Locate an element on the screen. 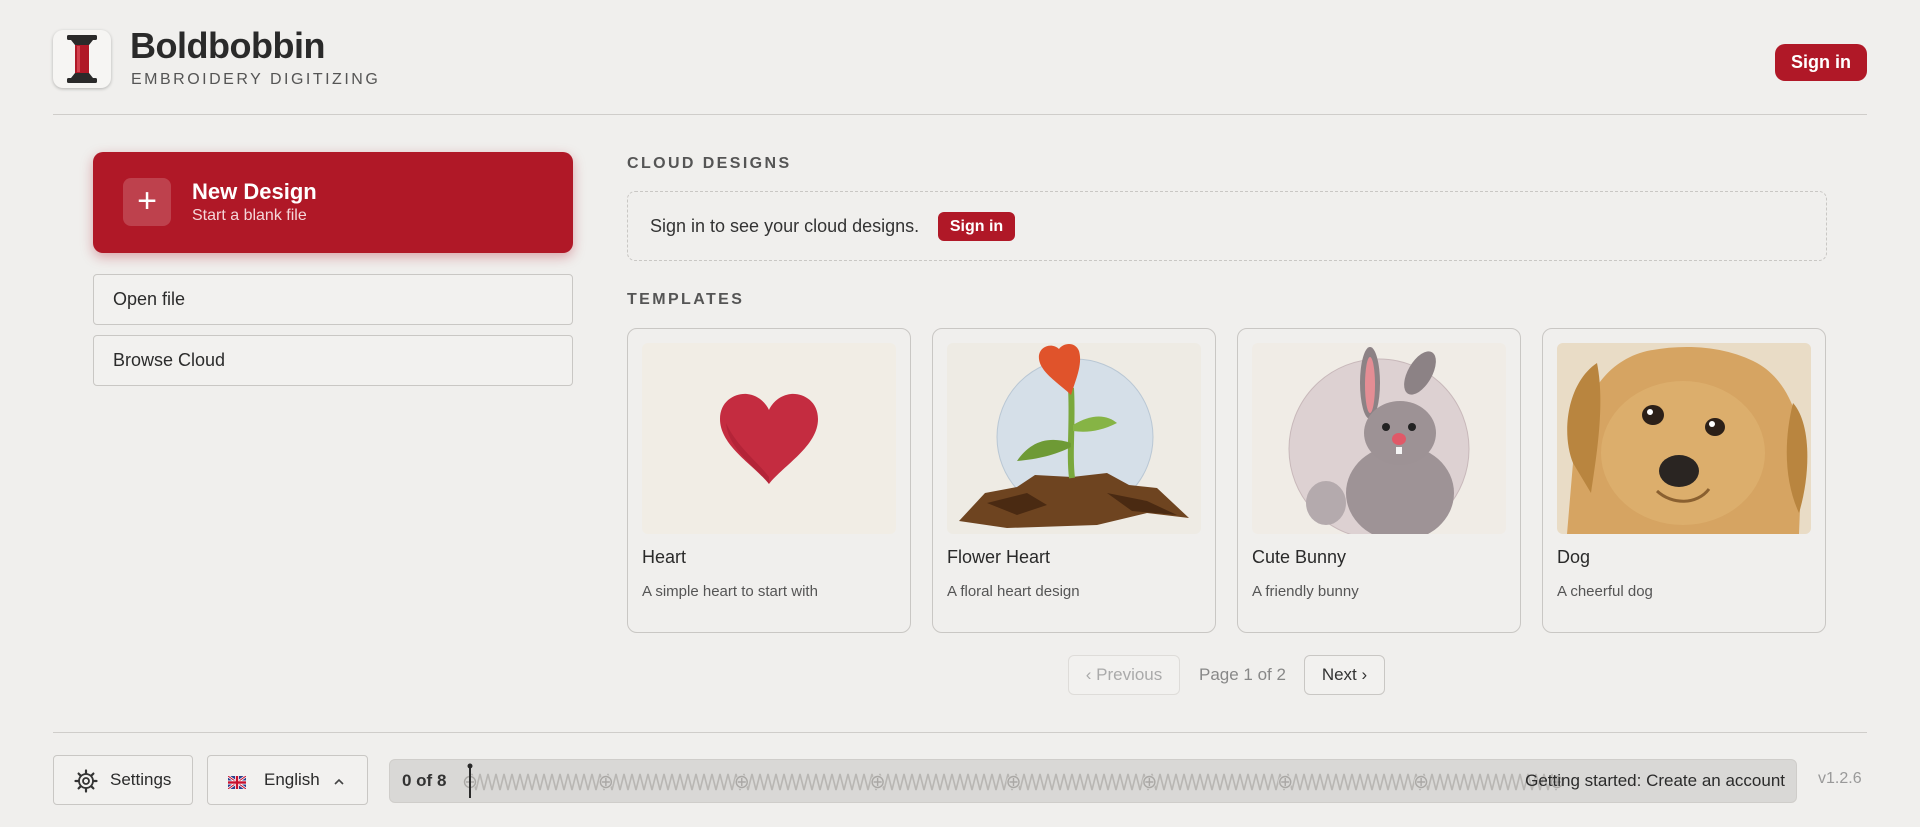 This screenshot has height=827, width=1920. template-title: Flower Heart is located at coordinates (999, 557).